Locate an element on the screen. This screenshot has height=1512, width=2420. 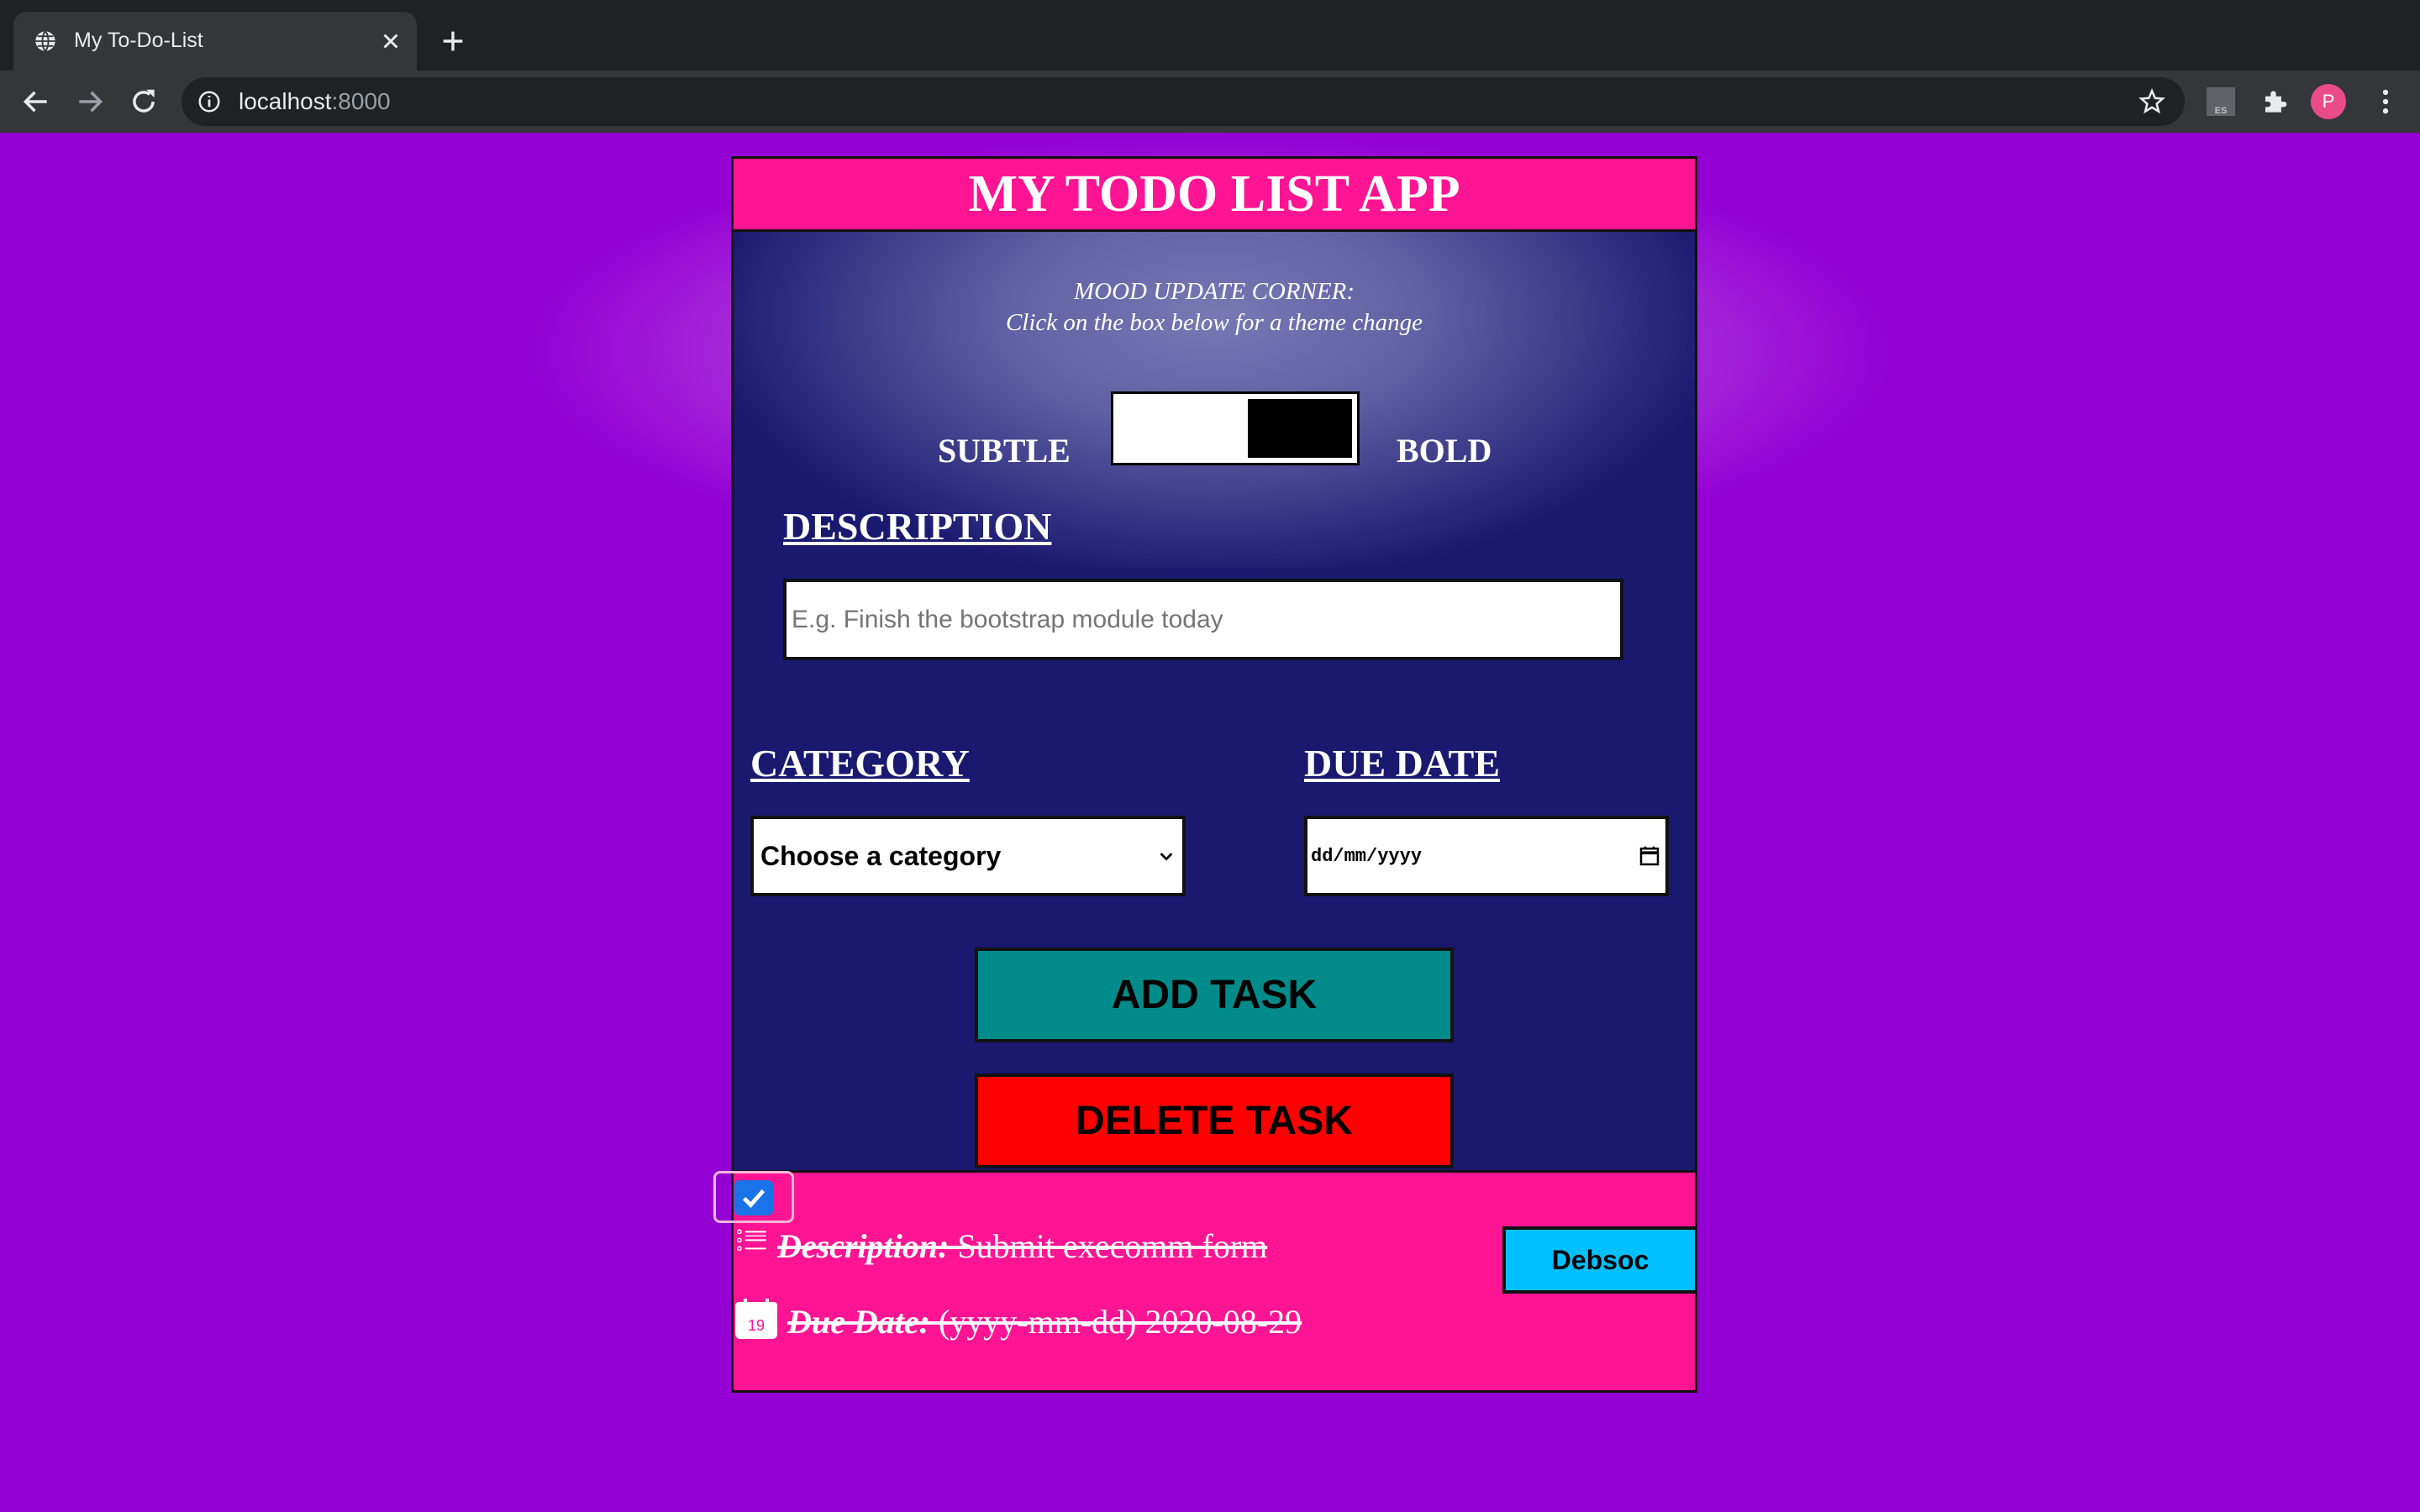
info-icon is located at coordinates (210, 101).